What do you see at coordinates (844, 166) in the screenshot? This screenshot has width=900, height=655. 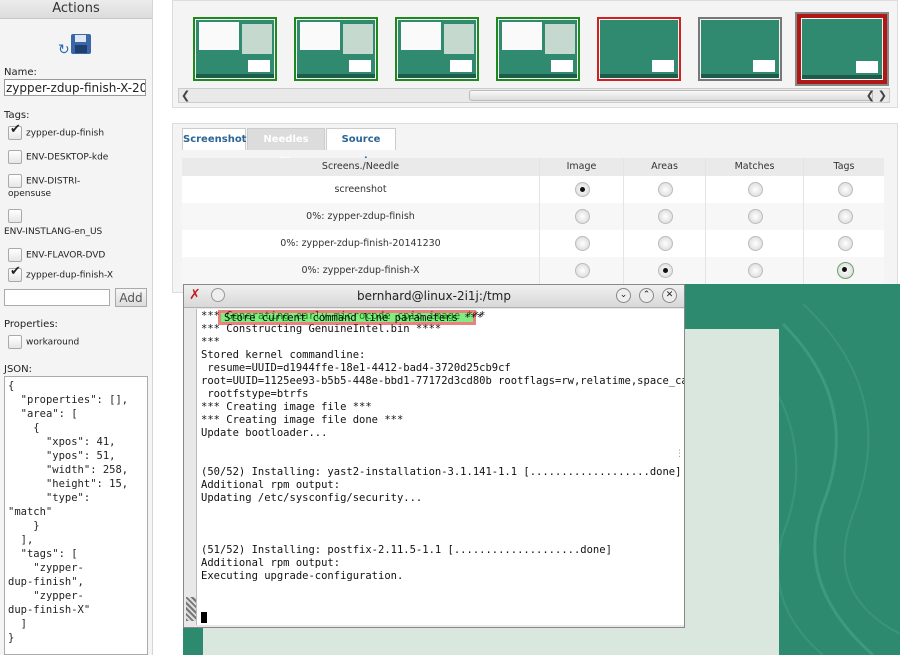 I see `column-header: Tags` at bounding box center [844, 166].